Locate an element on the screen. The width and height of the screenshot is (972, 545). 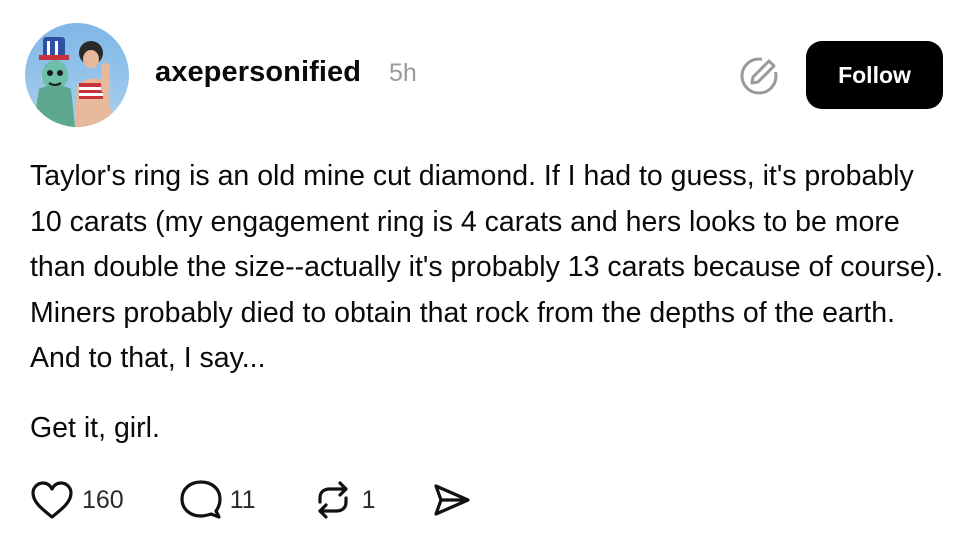
avatar-image is located at coordinates (77, 75).